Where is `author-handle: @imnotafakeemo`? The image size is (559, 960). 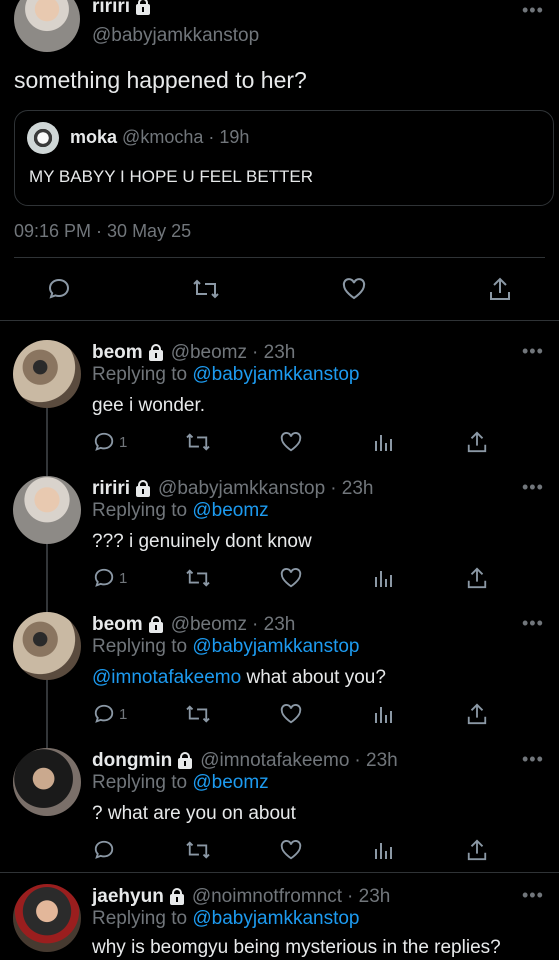 author-handle: @imnotafakeemo is located at coordinates (274, 761).